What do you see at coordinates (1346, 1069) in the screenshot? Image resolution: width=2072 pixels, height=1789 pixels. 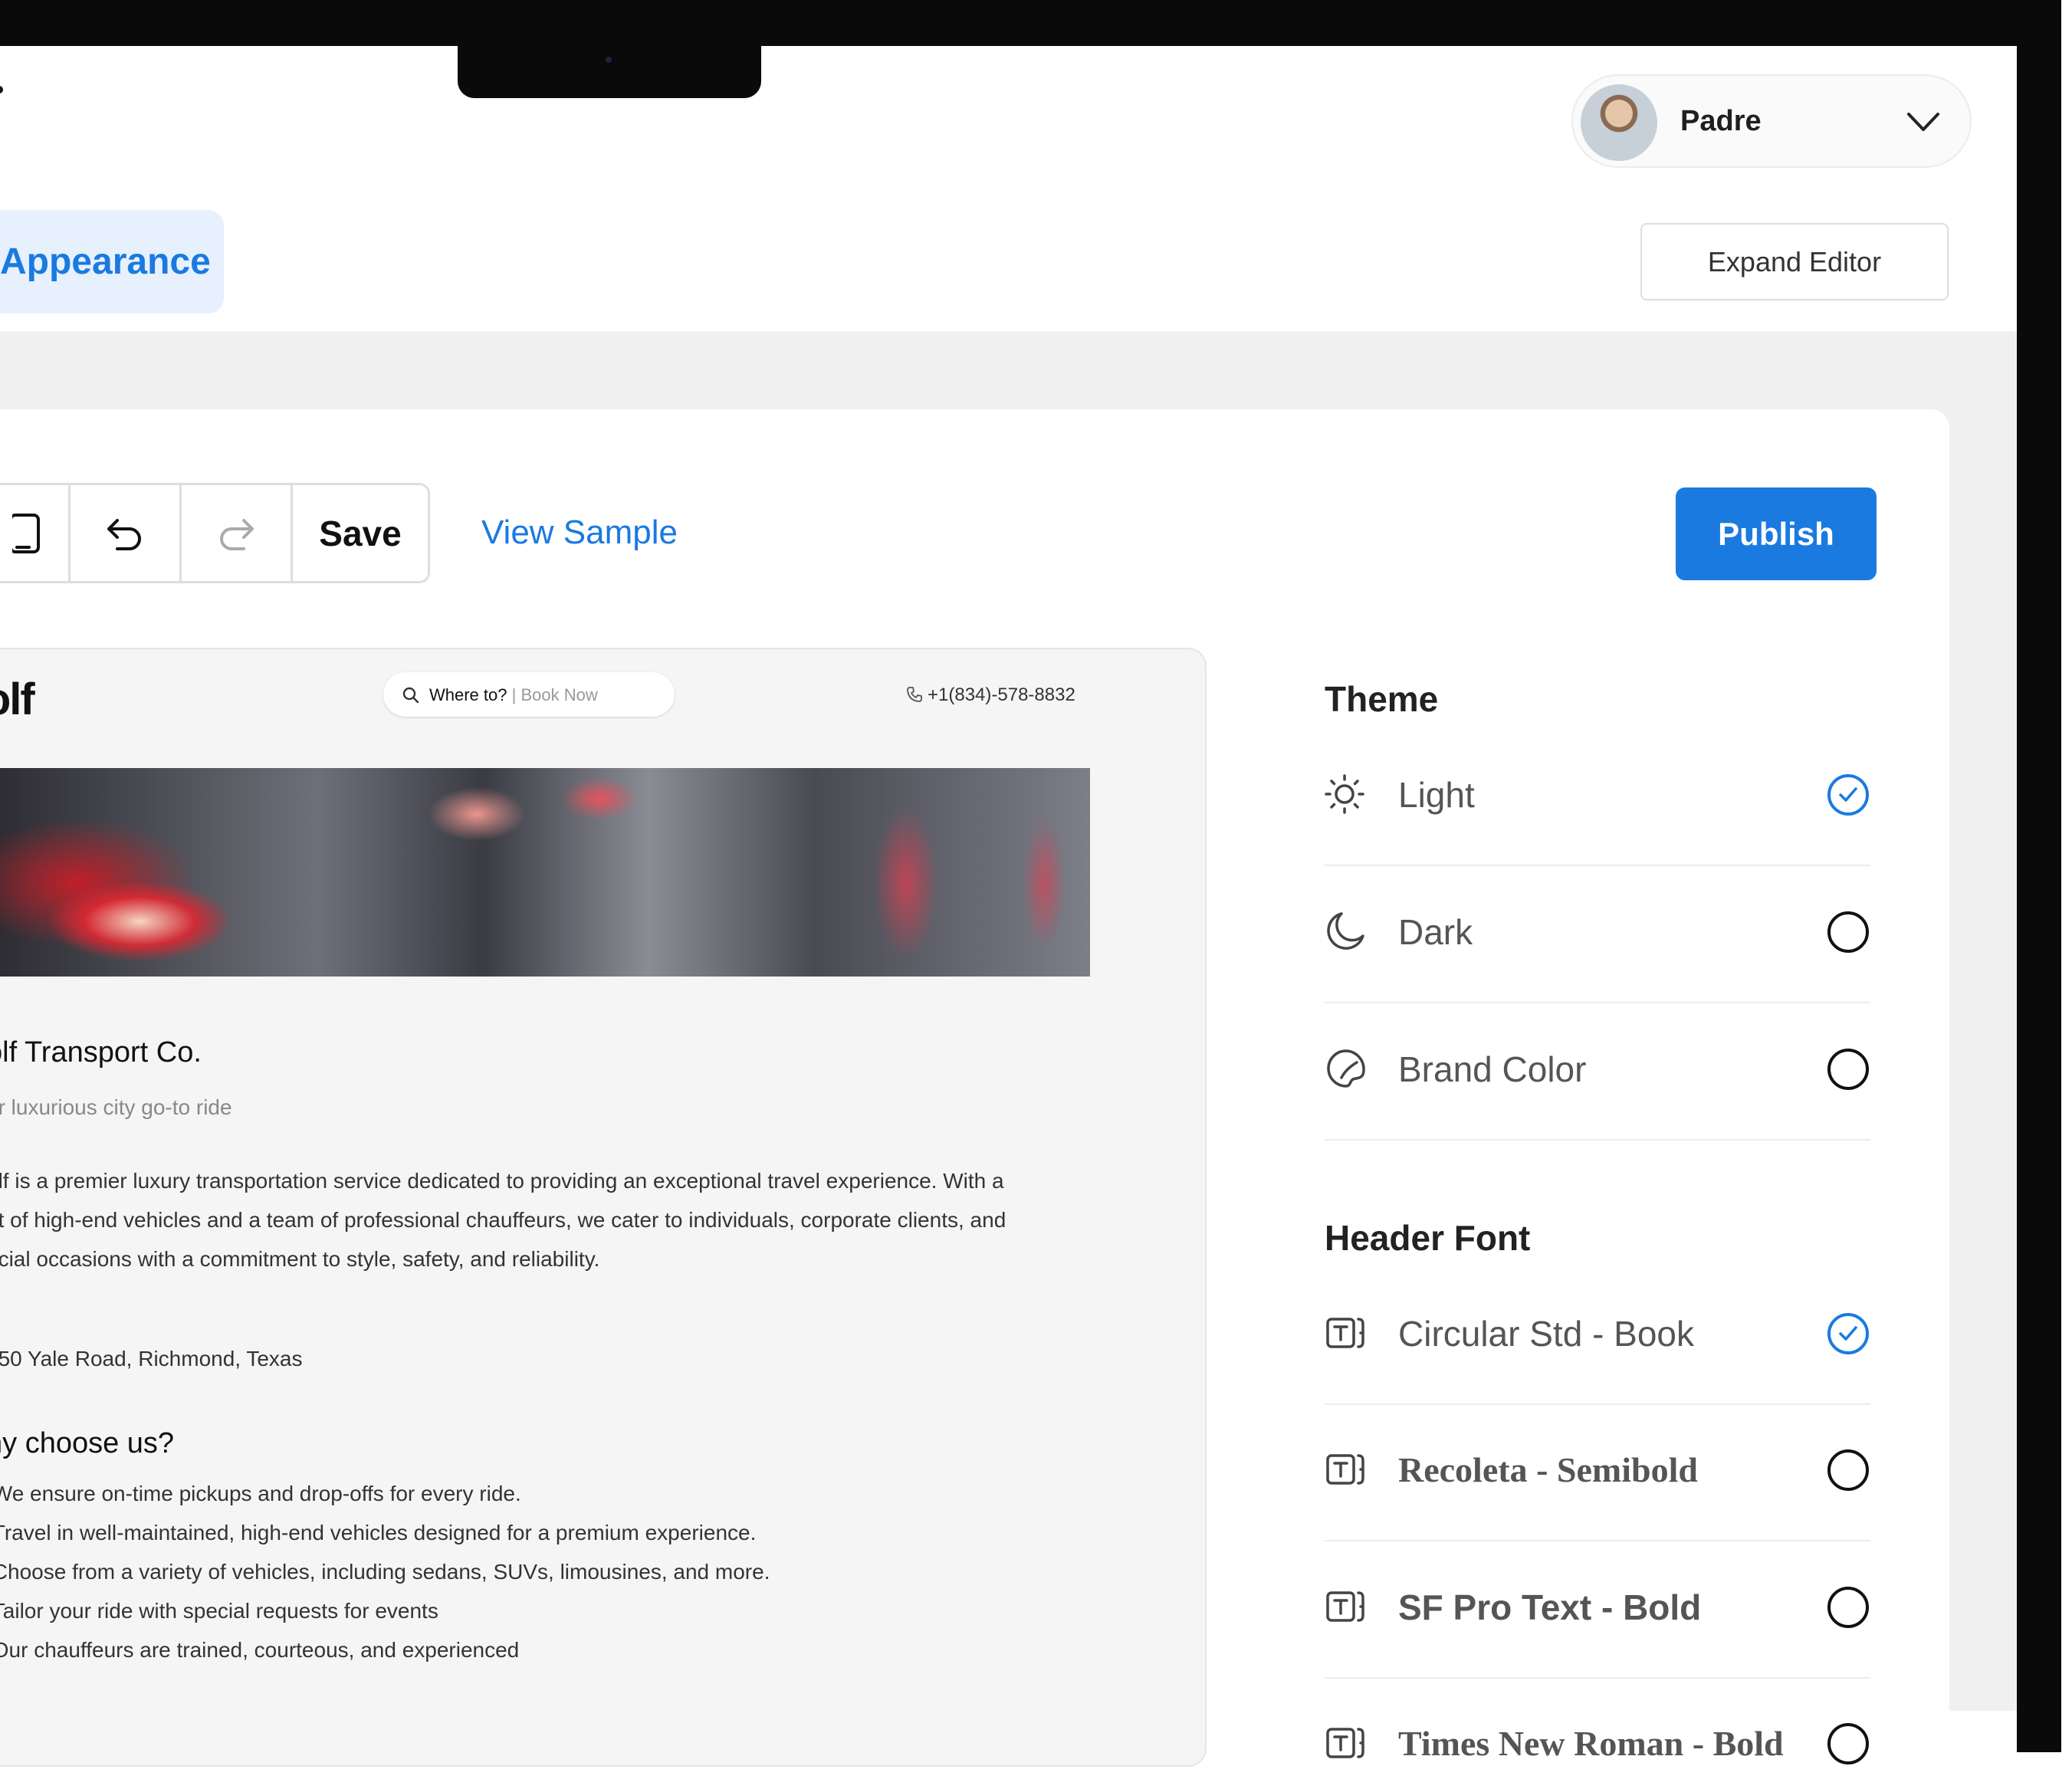 I see `palette-icon` at bounding box center [1346, 1069].